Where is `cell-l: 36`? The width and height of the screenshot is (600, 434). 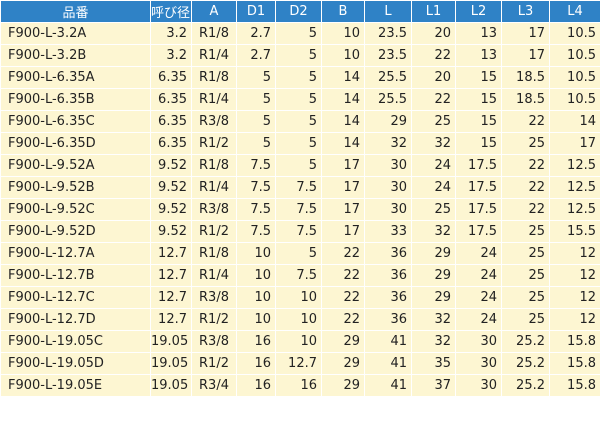
cell-l: 36 is located at coordinates (388, 275).